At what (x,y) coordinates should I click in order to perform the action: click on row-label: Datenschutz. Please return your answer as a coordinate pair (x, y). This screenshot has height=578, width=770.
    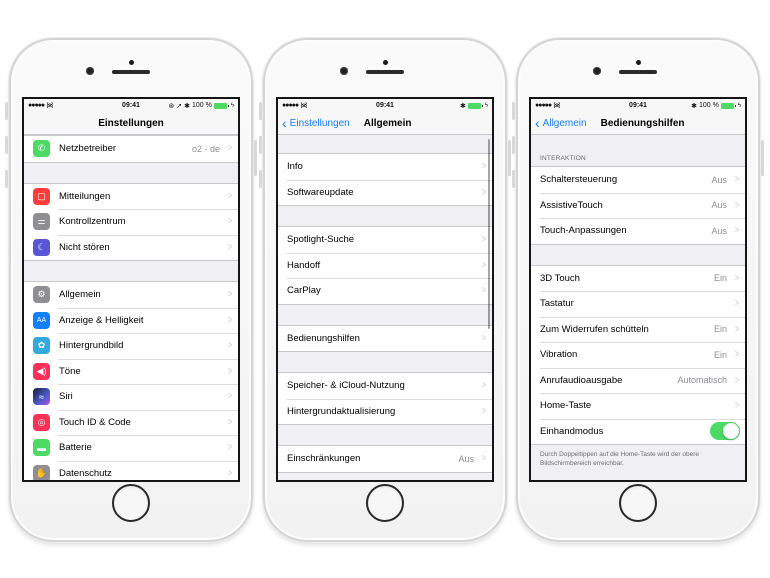
    Looking at the image, I should click on (85, 473).